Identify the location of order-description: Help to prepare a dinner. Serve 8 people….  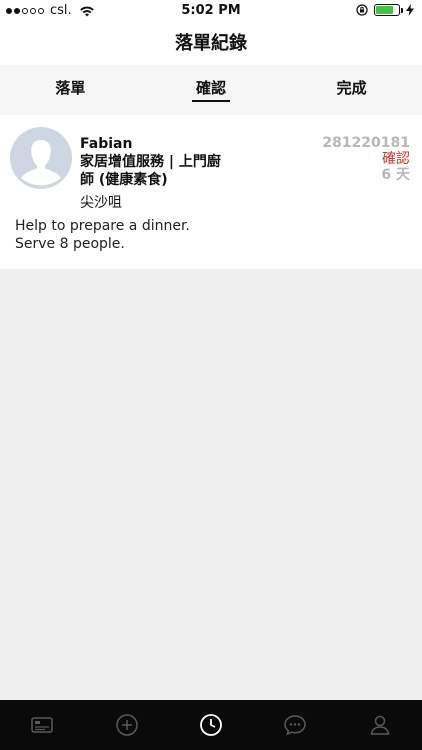
(102, 235).